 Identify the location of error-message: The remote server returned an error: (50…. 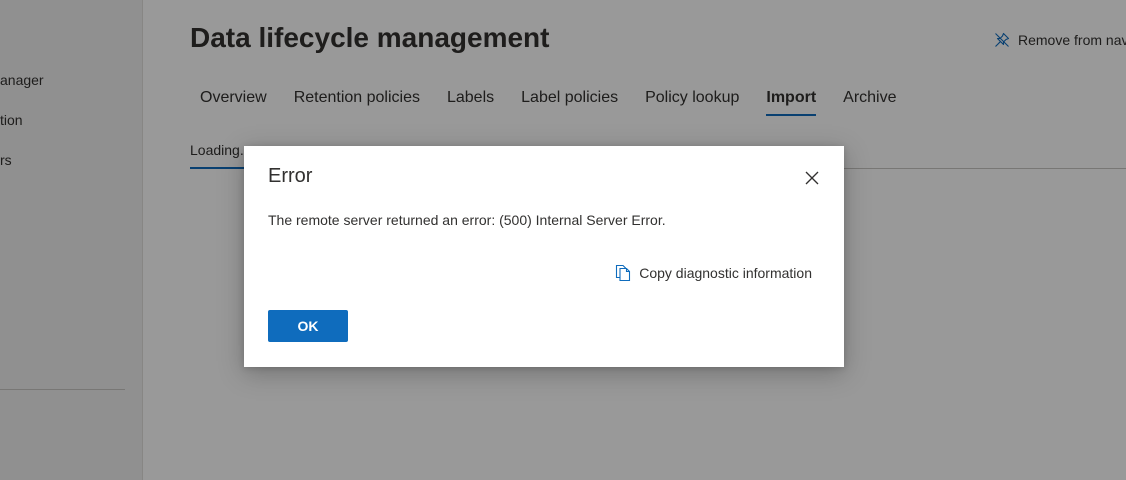
(467, 220).